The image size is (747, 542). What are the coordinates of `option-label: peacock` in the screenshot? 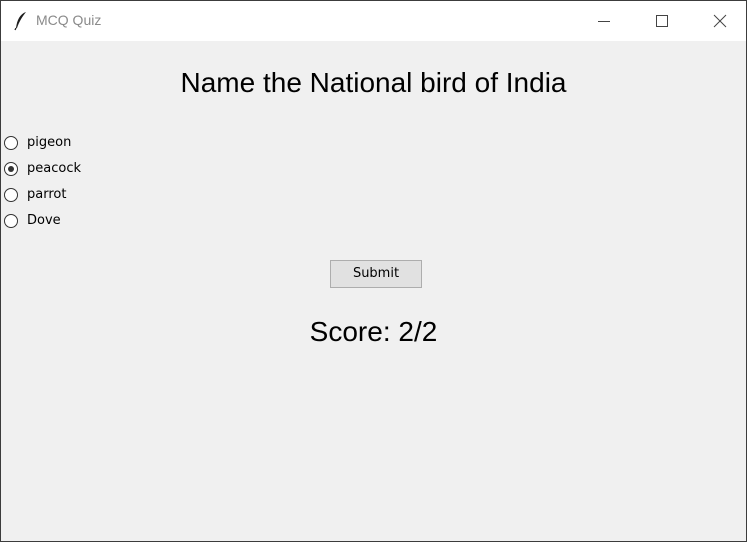 It's located at (54, 168).